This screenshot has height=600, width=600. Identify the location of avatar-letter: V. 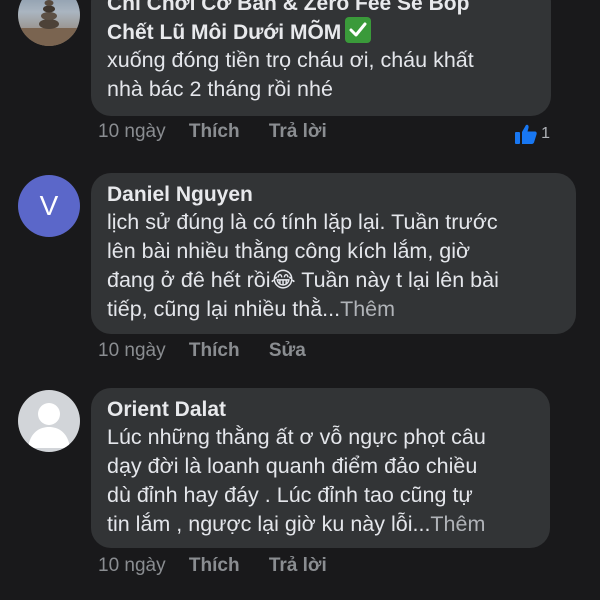
(49, 205).